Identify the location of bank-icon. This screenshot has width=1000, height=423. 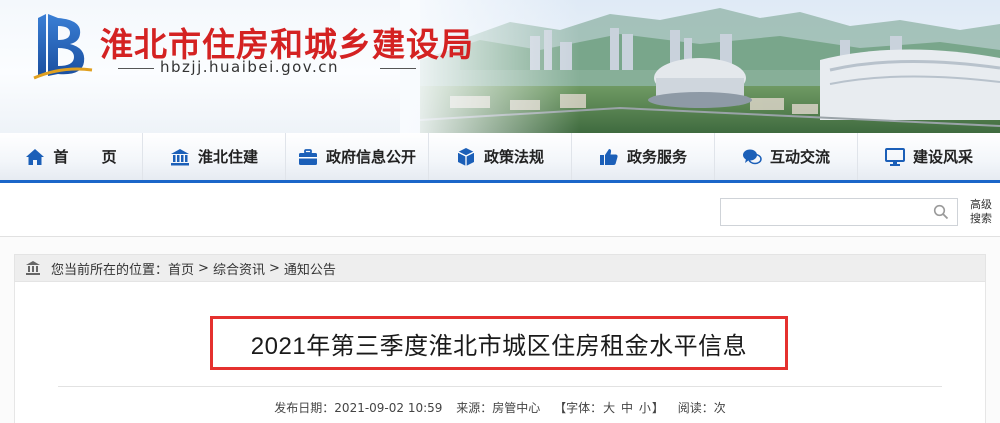
(179, 156).